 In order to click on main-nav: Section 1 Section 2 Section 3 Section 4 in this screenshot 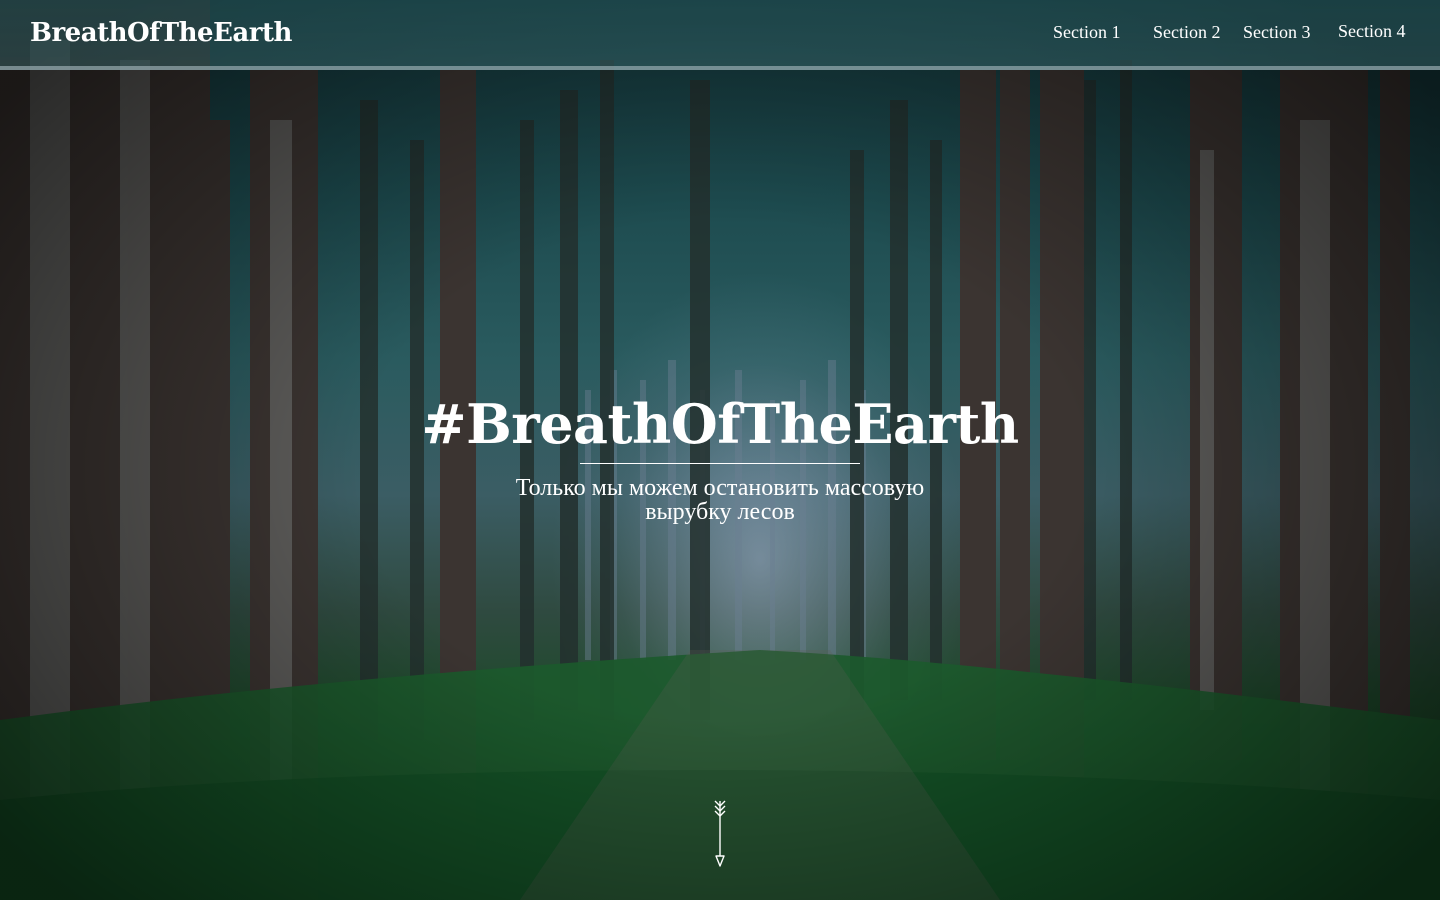, I will do `click(720, 33)`.